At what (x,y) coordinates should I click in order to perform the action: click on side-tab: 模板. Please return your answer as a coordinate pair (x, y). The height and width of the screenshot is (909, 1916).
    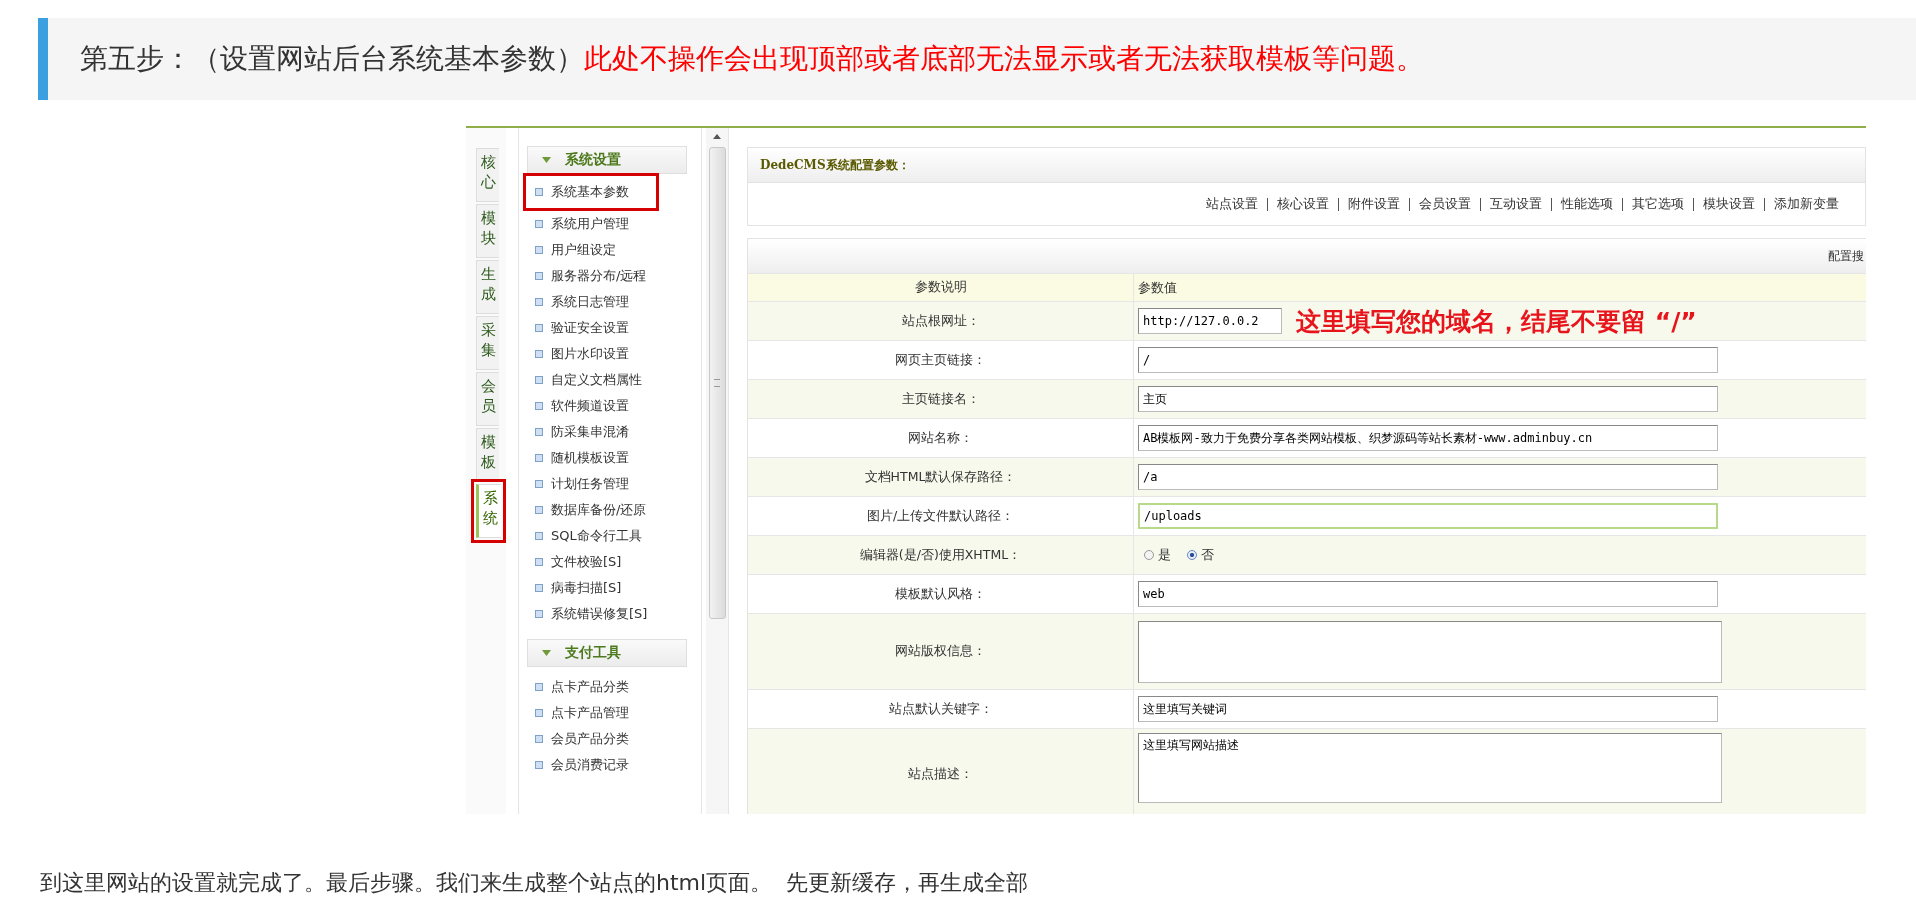
    Looking at the image, I should click on (487, 455).